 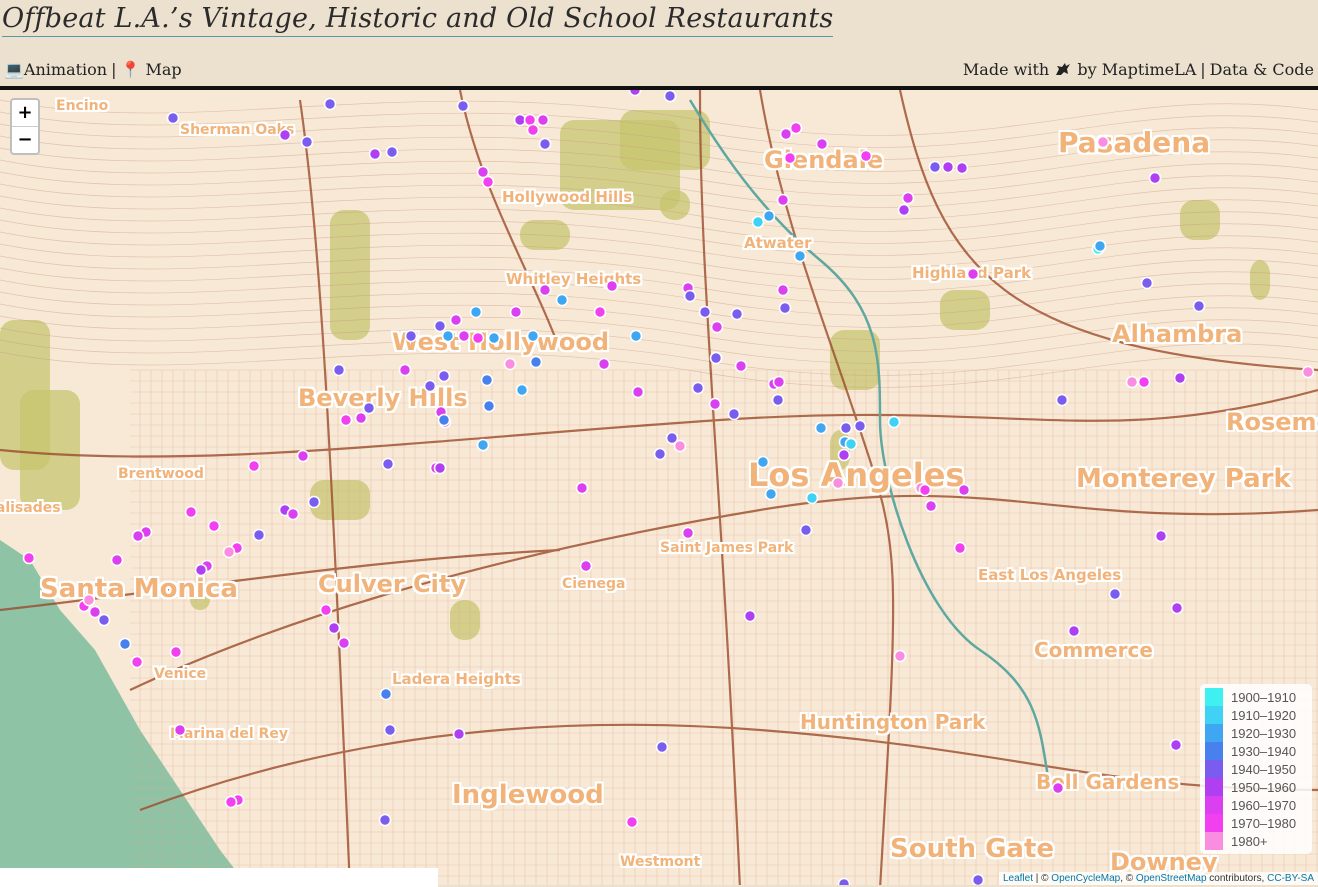 What do you see at coordinates (1262, 69) in the screenshot?
I see `data-code-link: Data & Code` at bounding box center [1262, 69].